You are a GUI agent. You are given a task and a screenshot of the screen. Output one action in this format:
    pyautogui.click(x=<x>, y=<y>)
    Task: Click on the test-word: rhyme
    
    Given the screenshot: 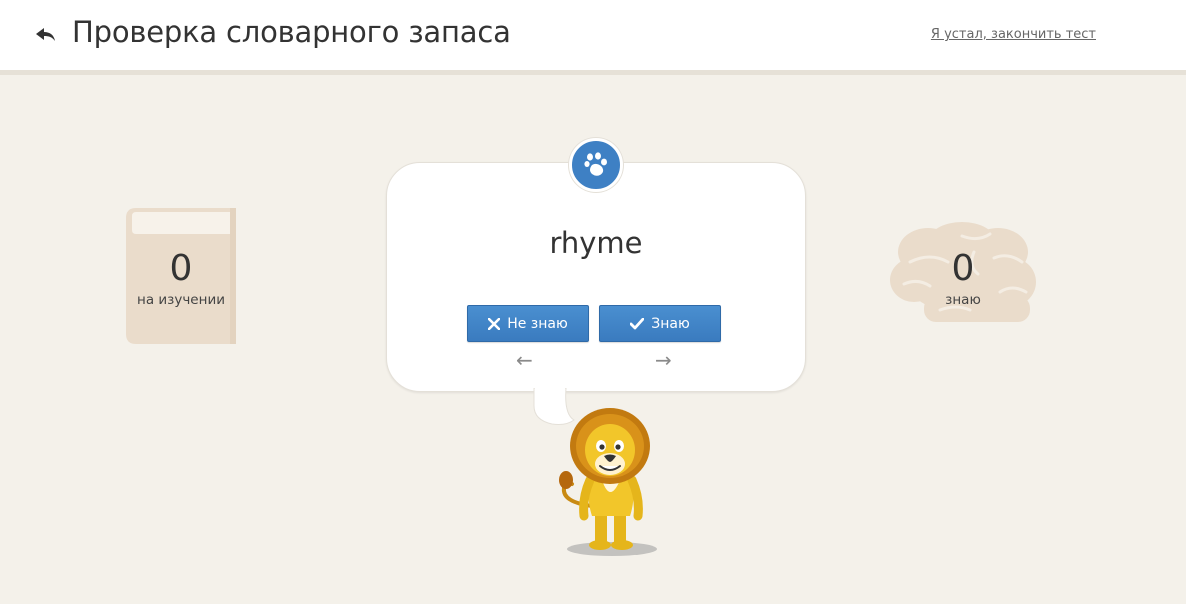 What is the action you would take?
    pyautogui.click(x=596, y=243)
    